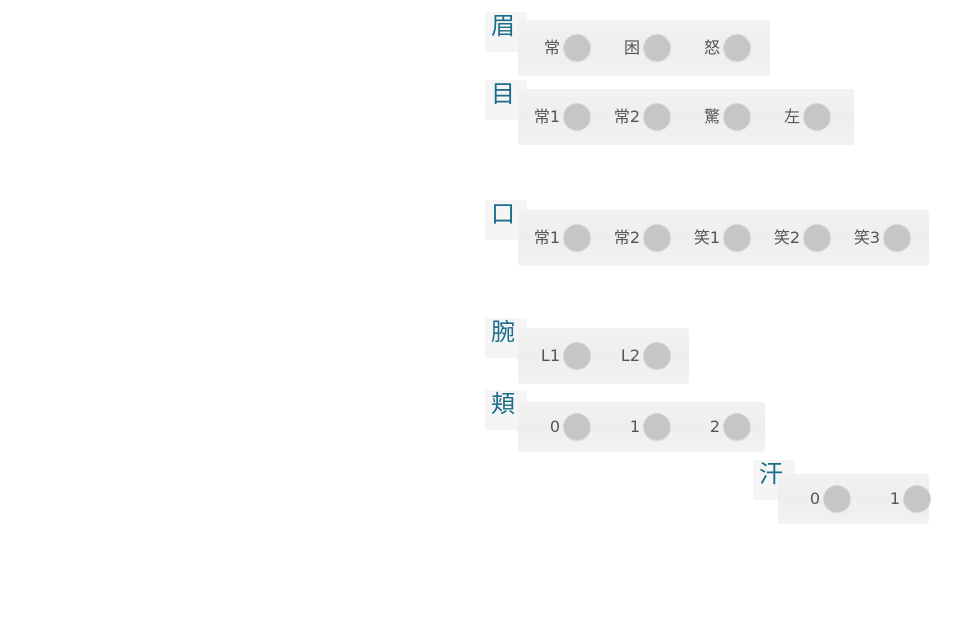 This screenshot has height=640, width=960. Describe the element at coordinates (550, 355) in the screenshot. I see `option-label: L1` at that location.